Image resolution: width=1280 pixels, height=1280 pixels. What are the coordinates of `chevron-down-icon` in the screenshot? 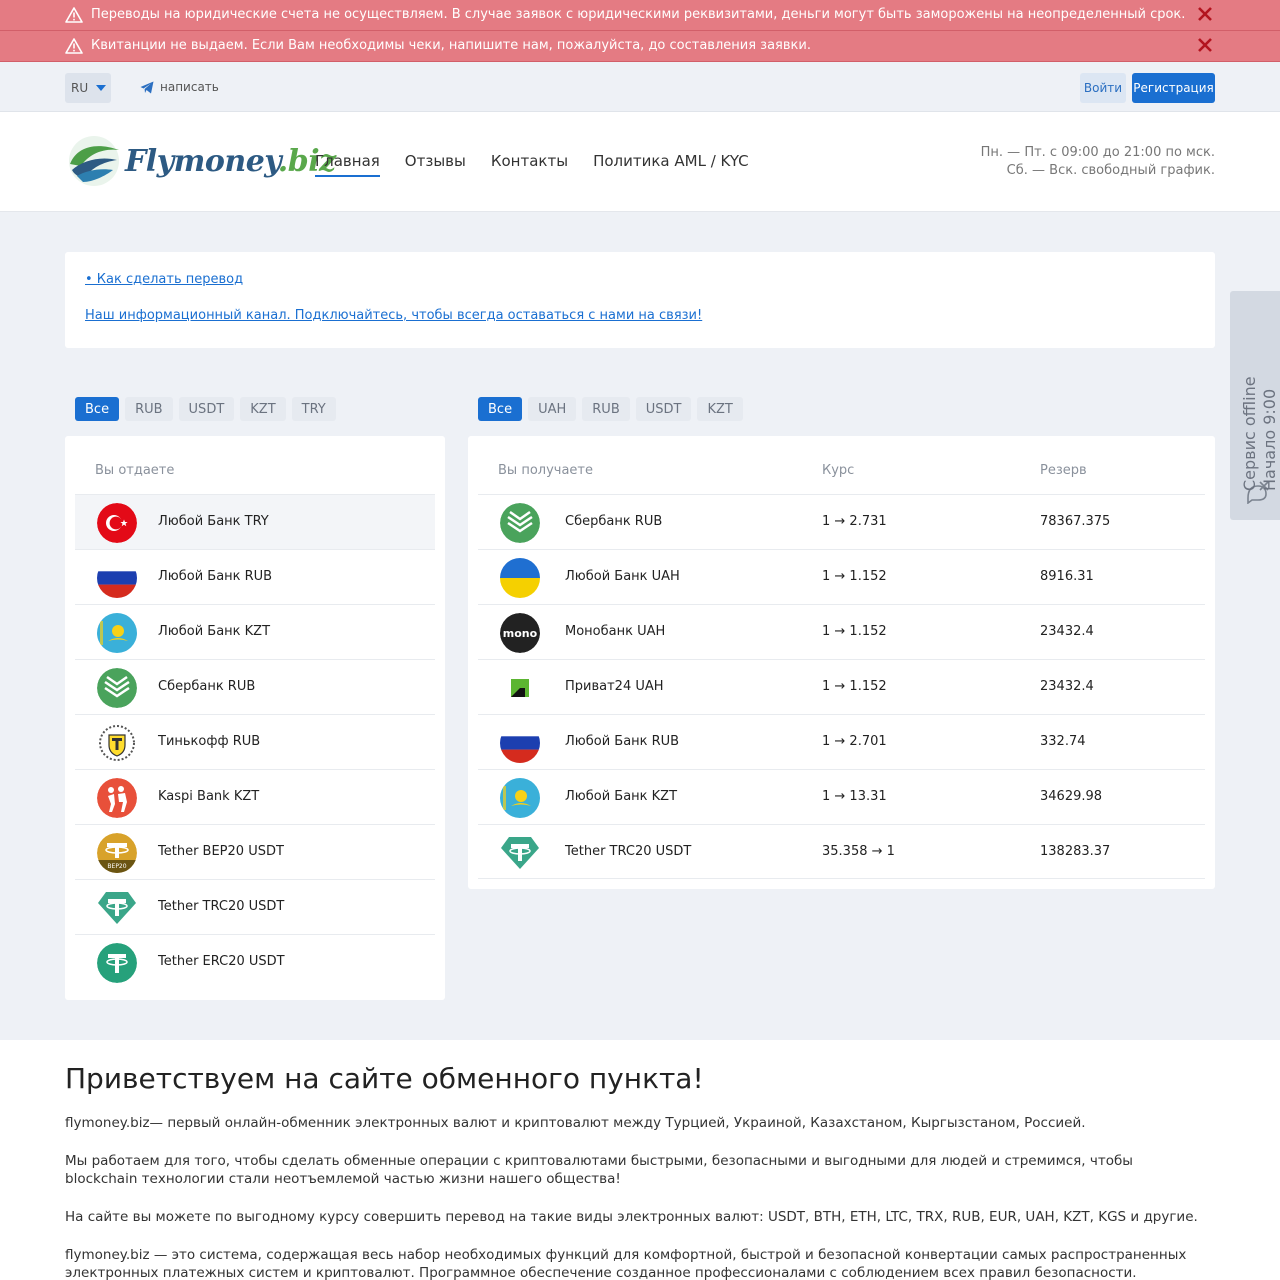 It's located at (101, 88).